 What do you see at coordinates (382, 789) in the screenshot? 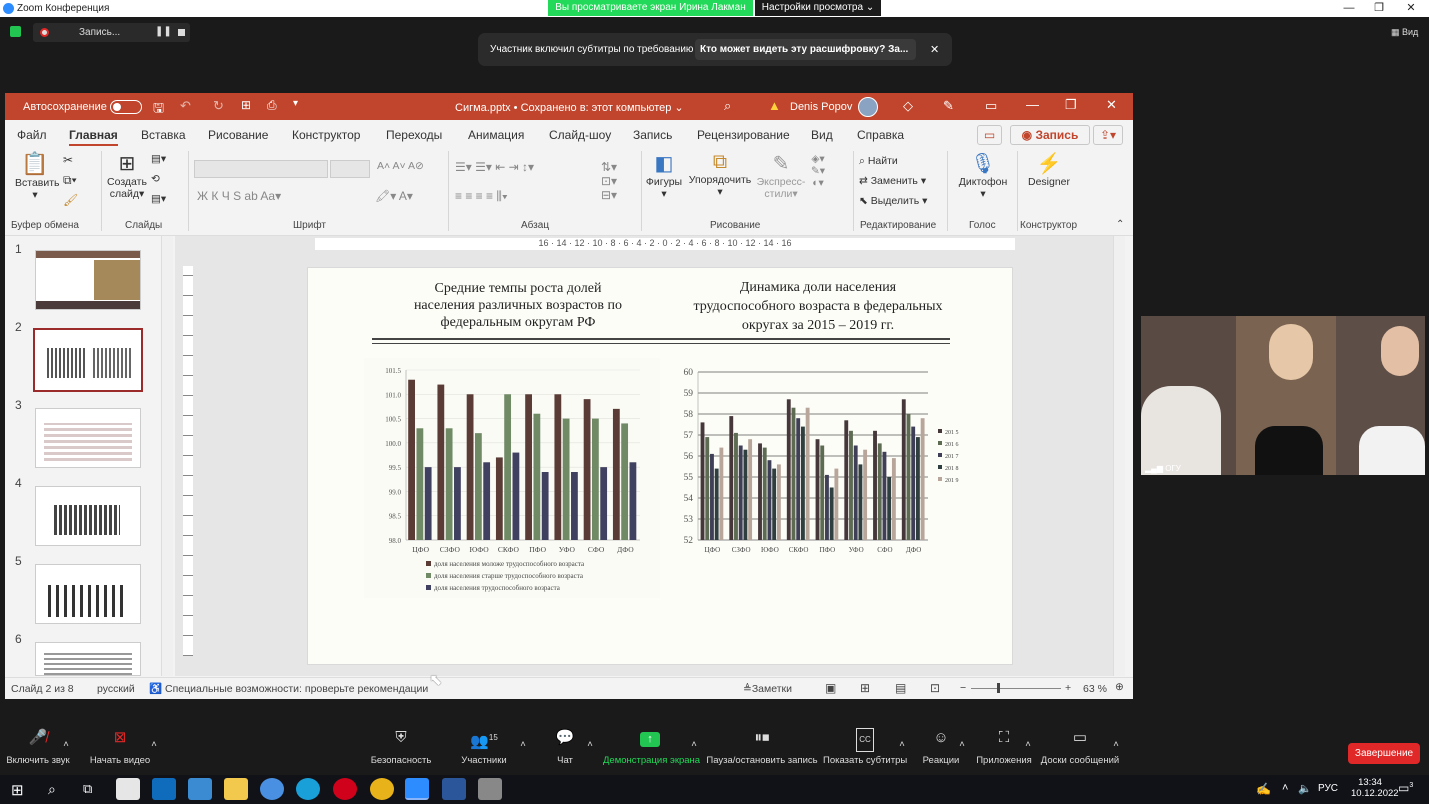
I see `chrome-icon` at bounding box center [382, 789].